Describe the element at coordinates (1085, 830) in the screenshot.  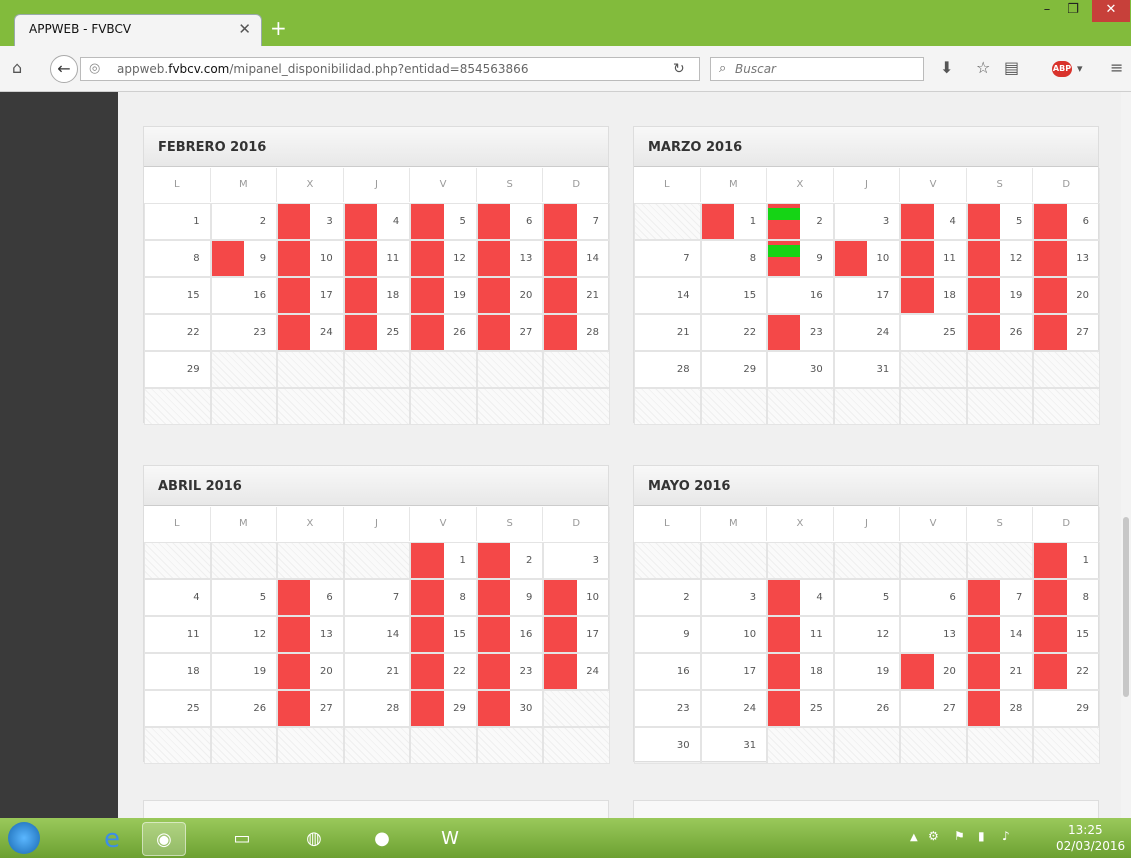
I see `clock-time: 13:25` at that location.